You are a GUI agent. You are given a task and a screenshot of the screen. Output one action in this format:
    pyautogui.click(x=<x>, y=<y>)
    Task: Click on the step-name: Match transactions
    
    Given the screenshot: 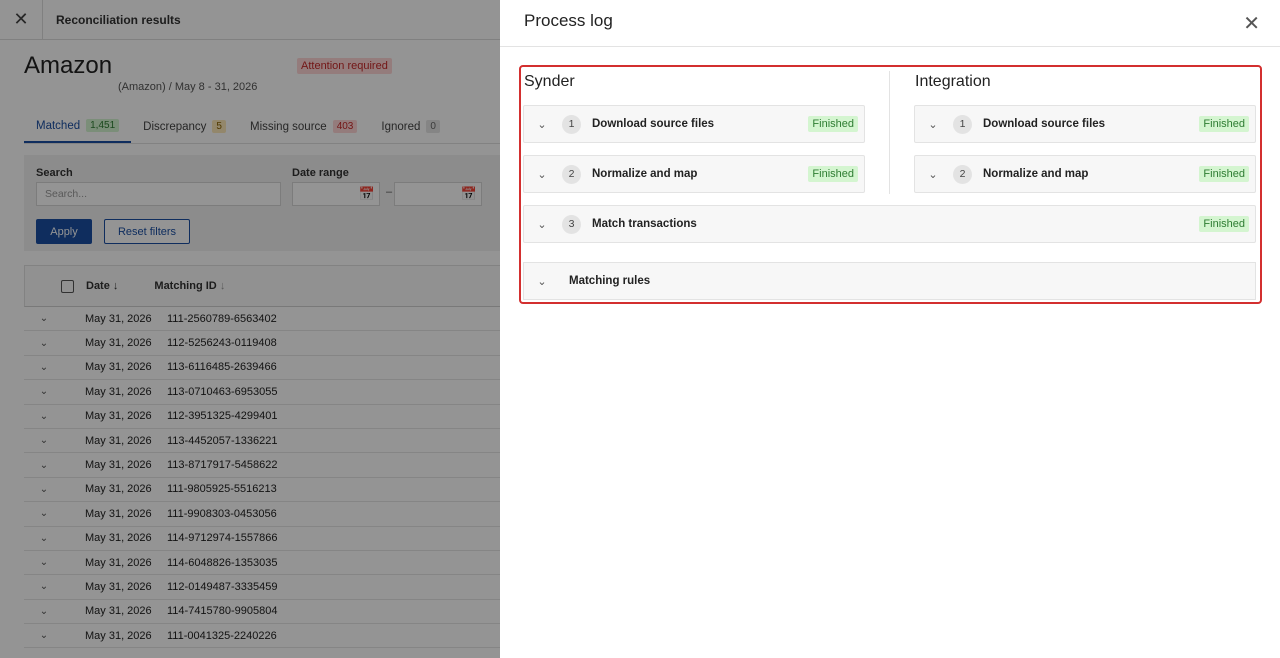 What is the action you would take?
    pyautogui.click(x=644, y=224)
    